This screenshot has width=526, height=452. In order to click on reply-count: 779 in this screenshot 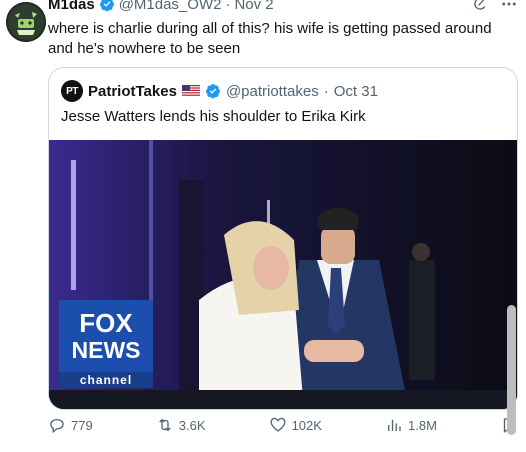, I will do `click(82, 425)`.